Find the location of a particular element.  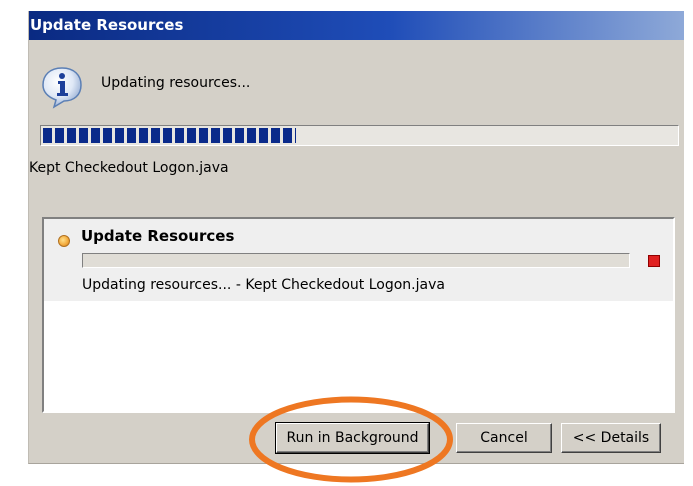

run-in-background-button: Run in Background is located at coordinates (352, 438).